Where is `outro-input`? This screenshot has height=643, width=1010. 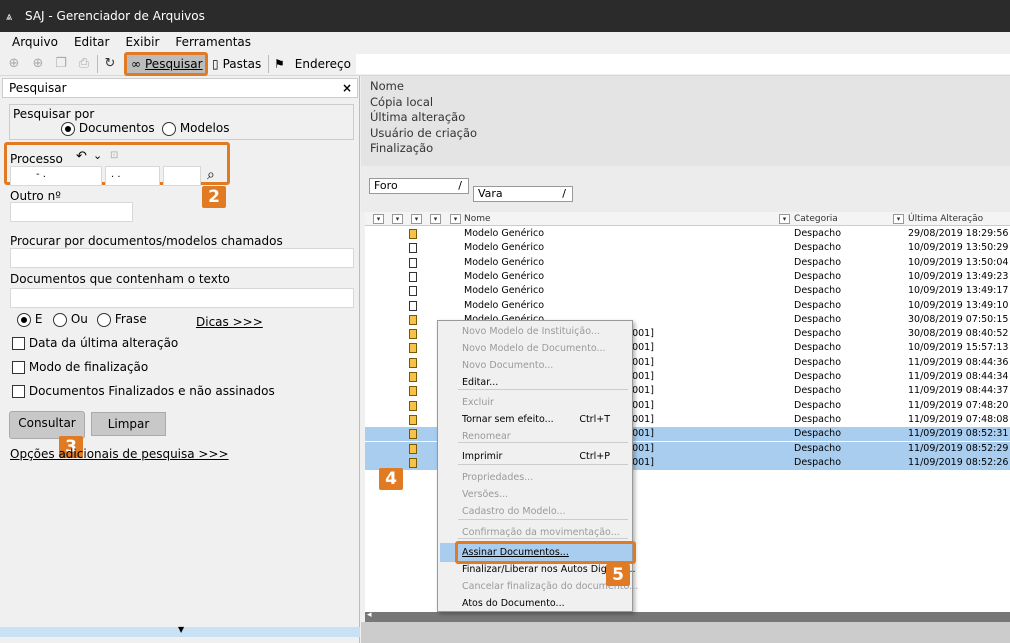 outro-input is located at coordinates (71, 212).